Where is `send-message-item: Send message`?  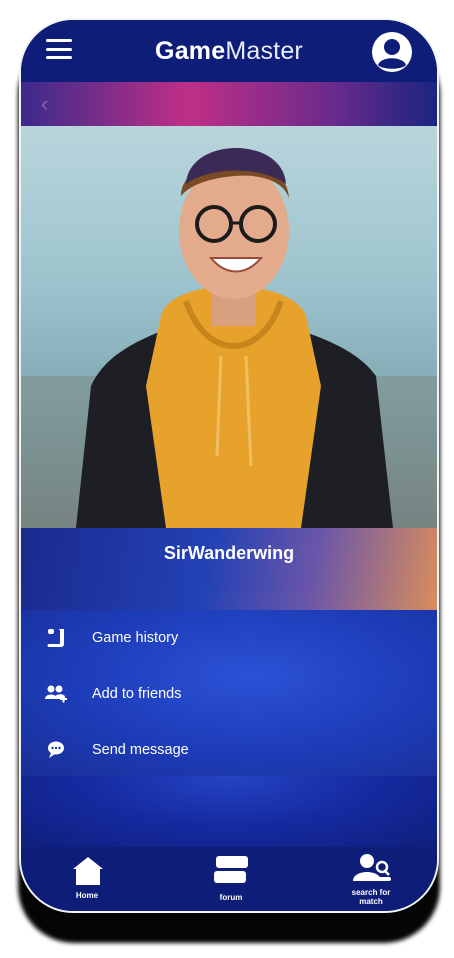 send-message-item: Send message is located at coordinates (229, 750).